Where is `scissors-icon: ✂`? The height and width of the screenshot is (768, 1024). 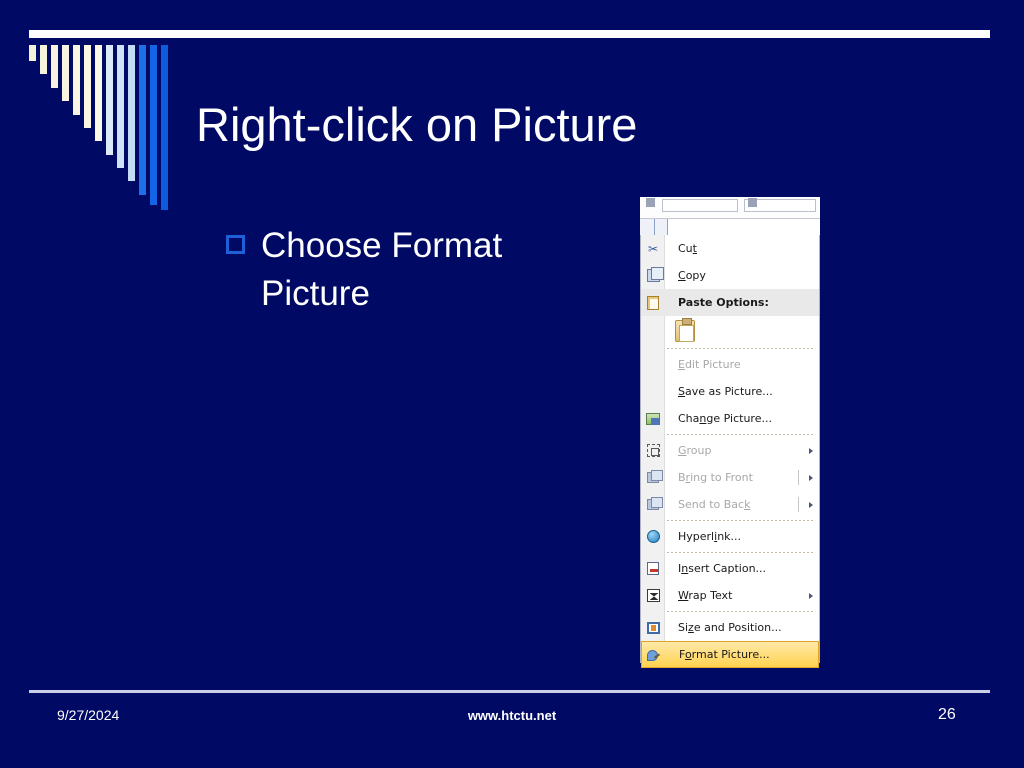 scissors-icon: ✂ is located at coordinates (653, 248).